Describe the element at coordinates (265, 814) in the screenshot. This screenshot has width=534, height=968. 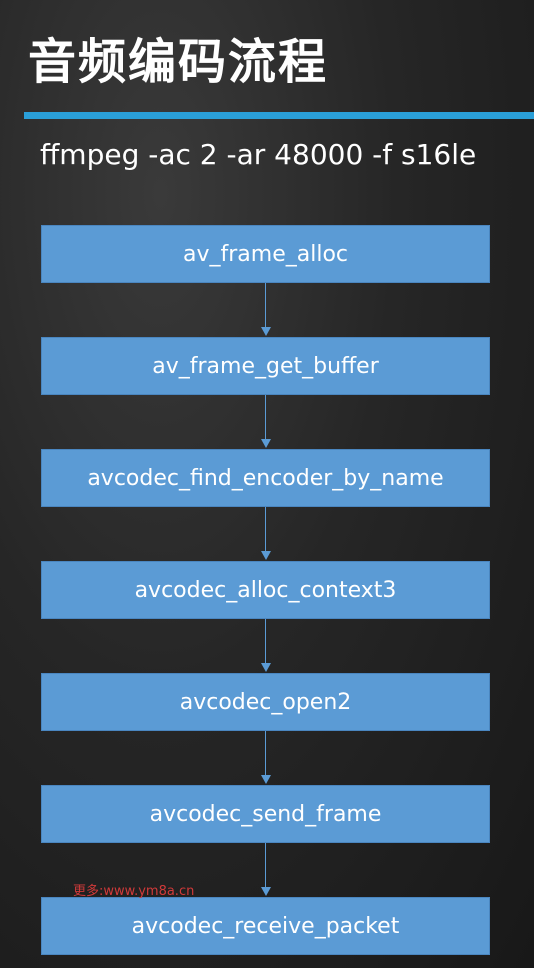
I see `flow-step-send-frame: avcodec_send_frame` at that location.